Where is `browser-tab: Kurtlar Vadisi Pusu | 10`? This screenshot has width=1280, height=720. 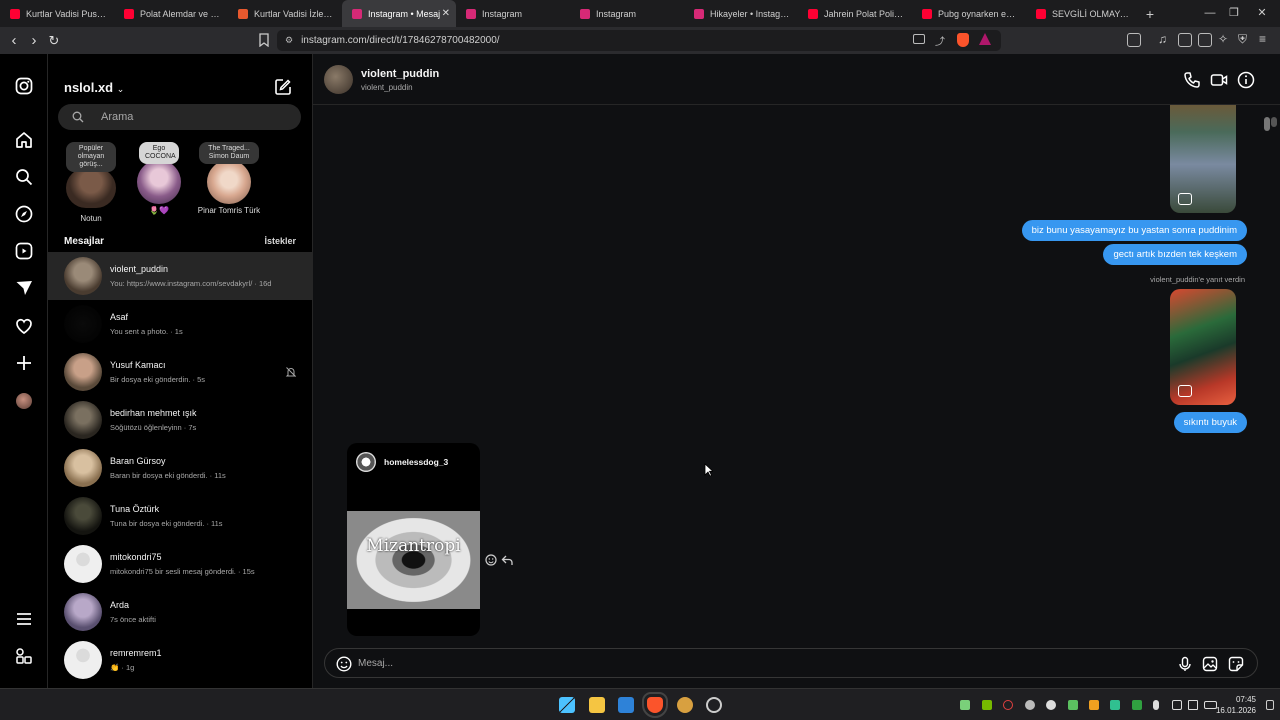
browser-tab: Kurtlar Vadisi Pusu | 10 is located at coordinates (57, 13).